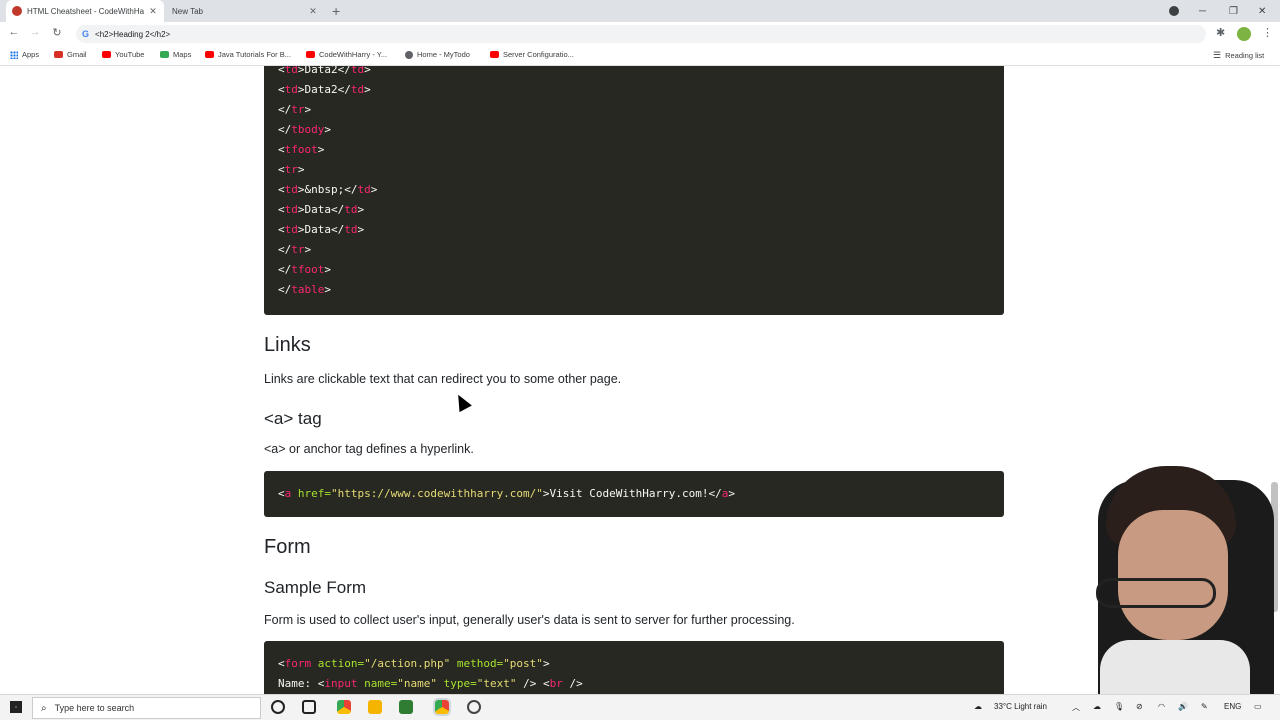 The image size is (1280, 720). Describe the element at coordinates (304, 130) in the screenshot. I see `code-line: </tbody>` at that location.